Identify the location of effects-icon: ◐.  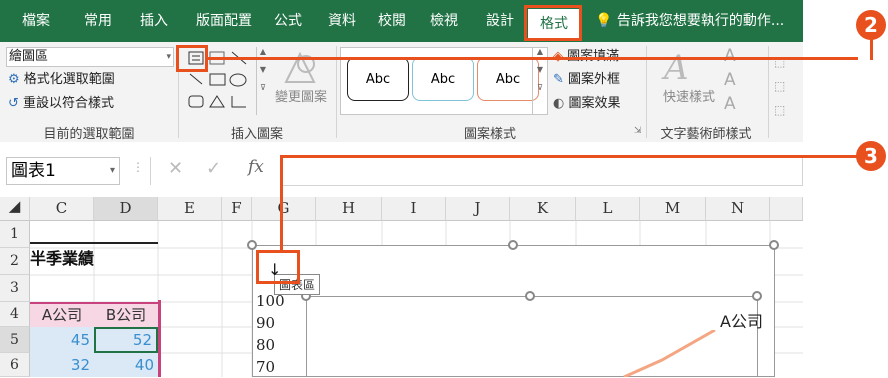
(559, 103).